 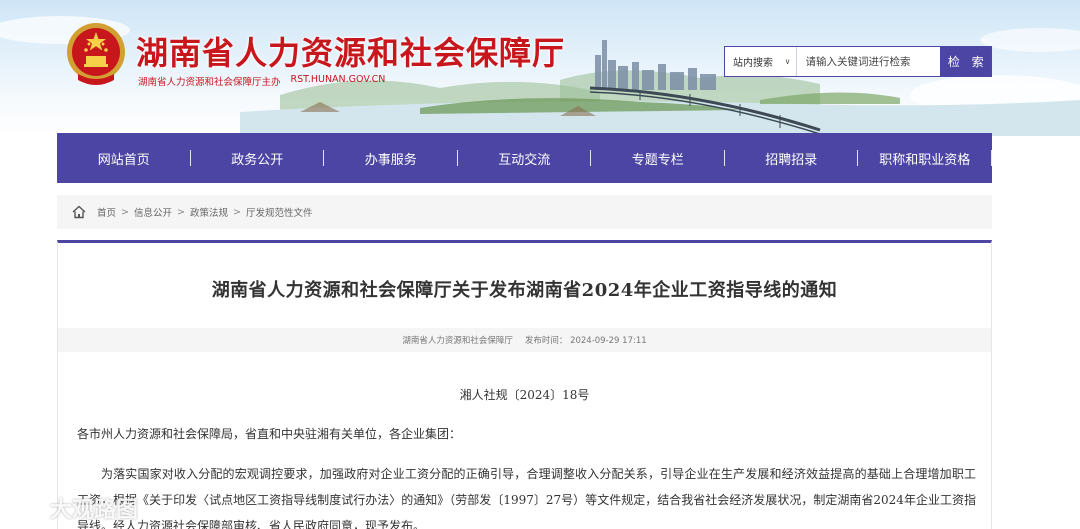 I want to click on sponsor-text: 湖南省人力资源和社会保障厅主办, so click(x=209, y=82).